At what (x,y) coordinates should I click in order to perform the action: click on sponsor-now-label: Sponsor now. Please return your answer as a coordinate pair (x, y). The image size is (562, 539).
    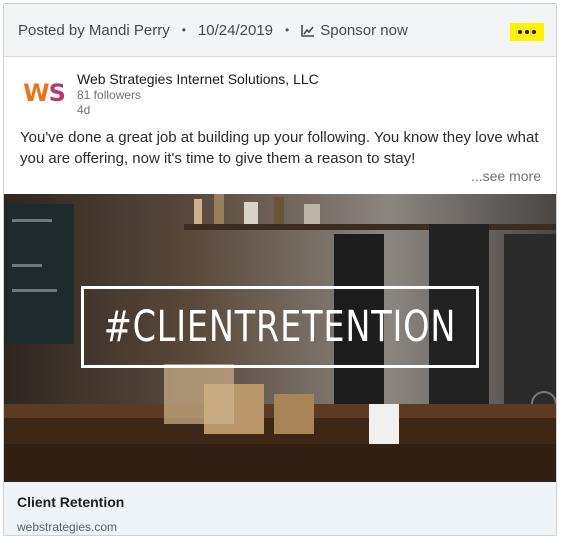
    Looking at the image, I should click on (364, 30).